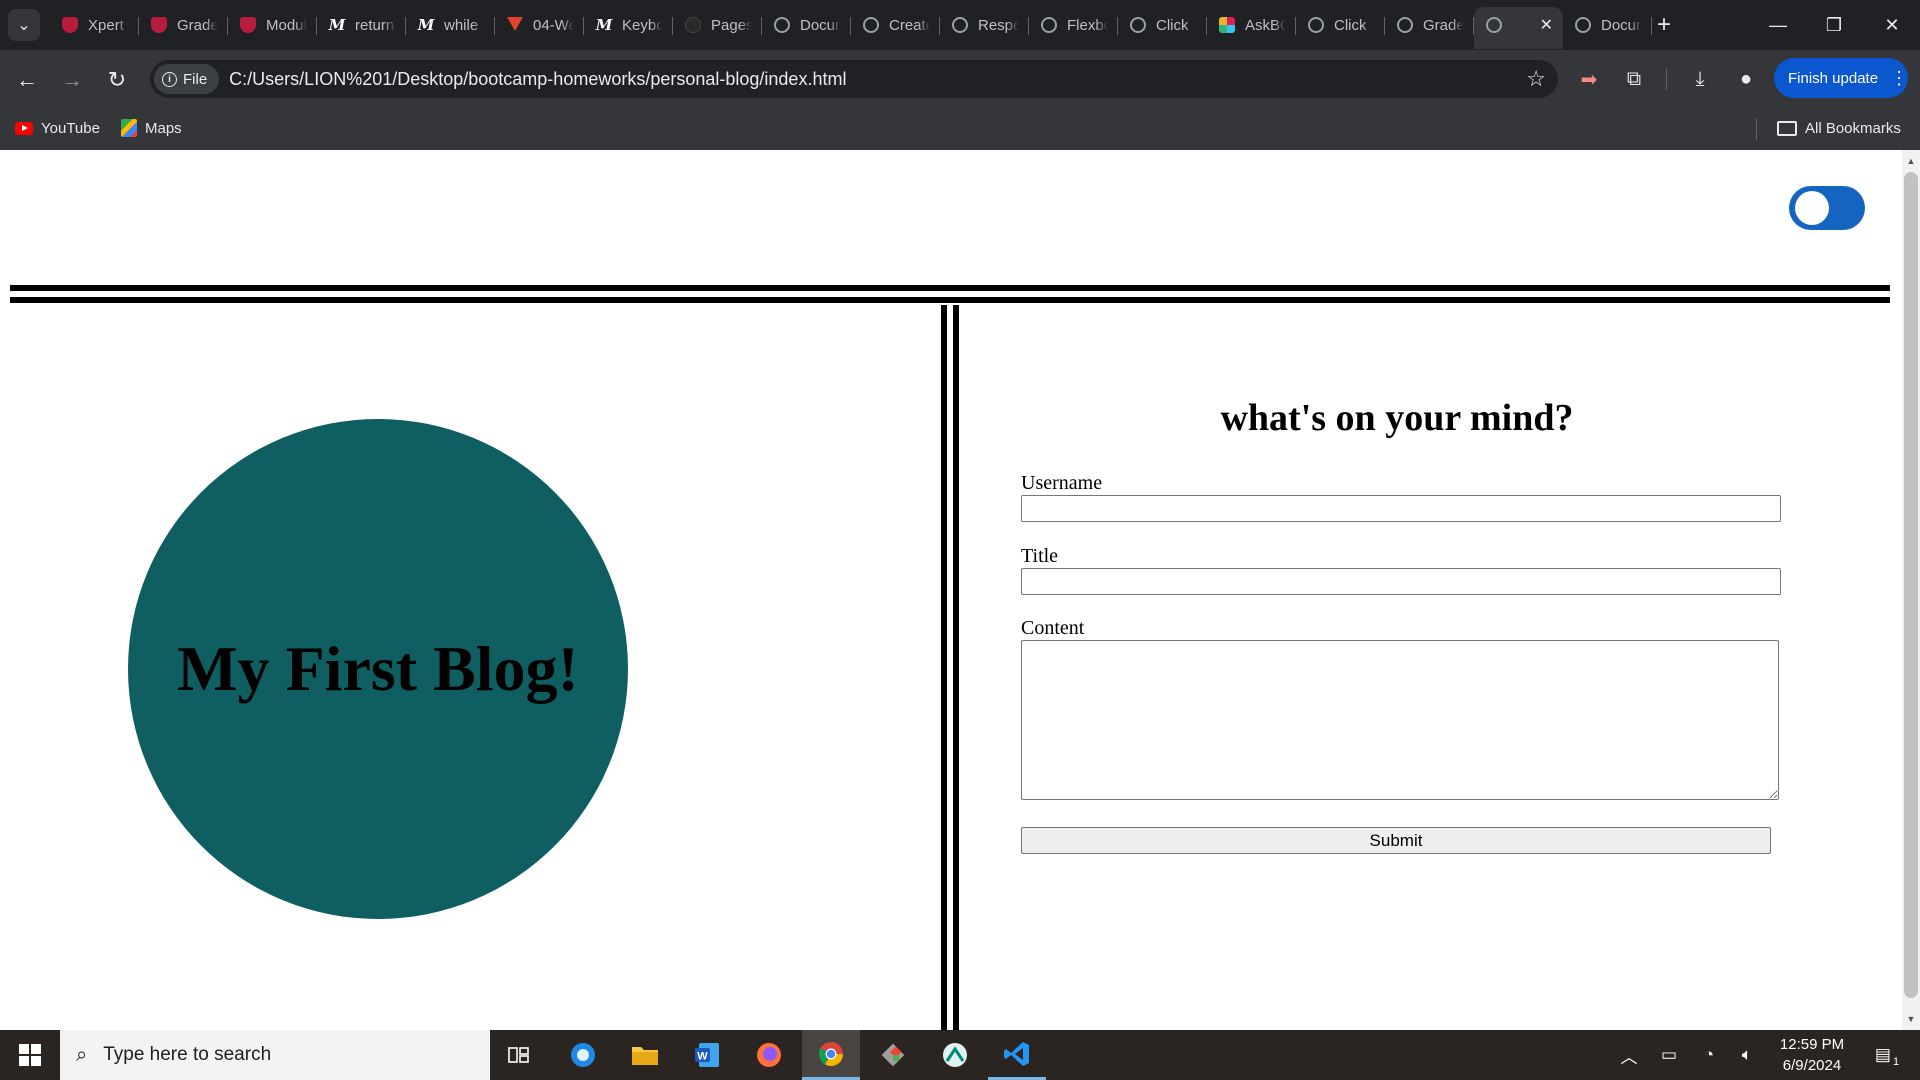 The image size is (1920, 1080). What do you see at coordinates (1892, 25) in the screenshot?
I see `close-window-button: ✕` at bounding box center [1892, 25].